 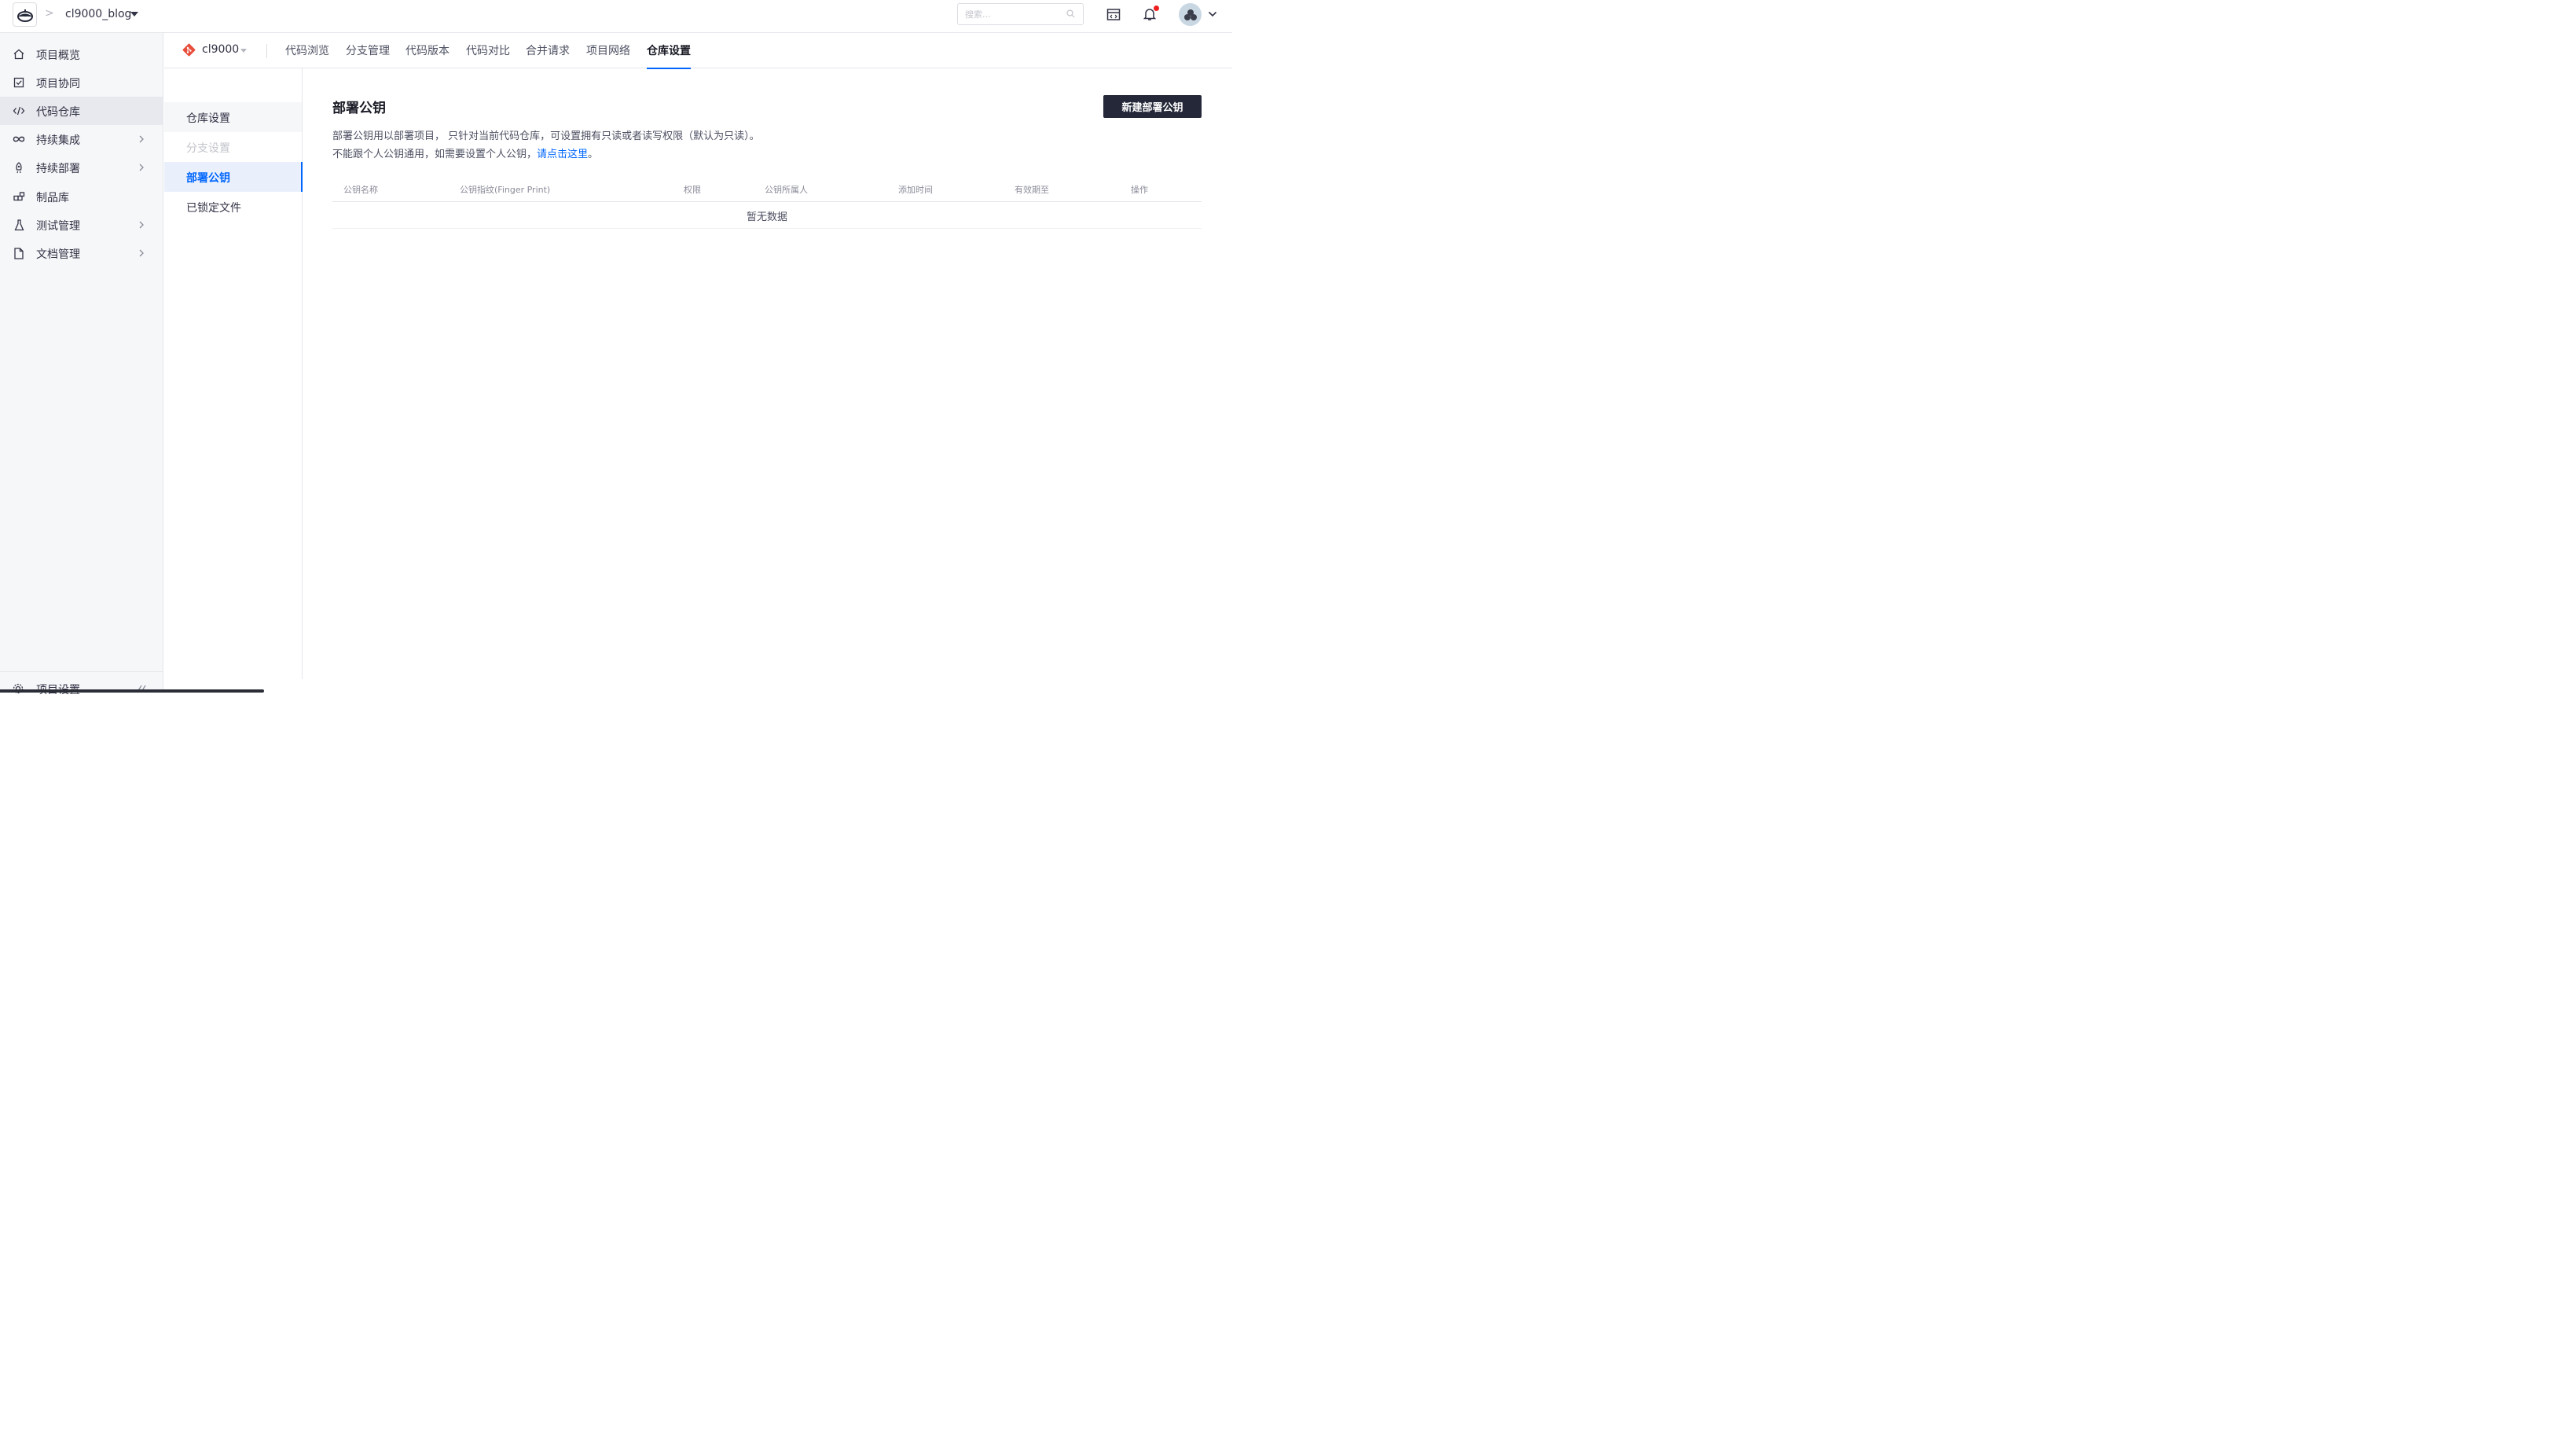 I want to click on infinity-icon, so click(x=19, y=139).